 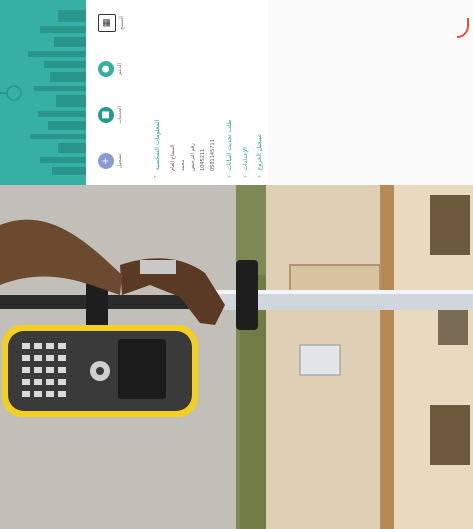 I want to click on logo-mark, so click(x=463, y=28).